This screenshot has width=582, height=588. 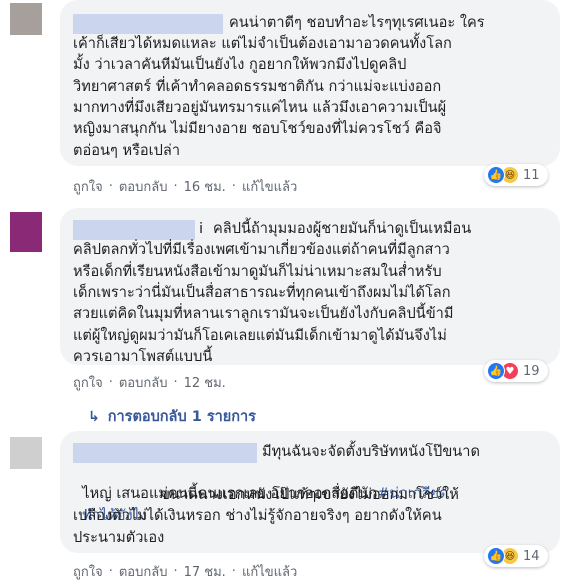 I want to click on comment-text: คนน่าตาดีๆ ชอบทำอะไรๆทุเรศเนอะ ใคร, so click(x=357, y=22).